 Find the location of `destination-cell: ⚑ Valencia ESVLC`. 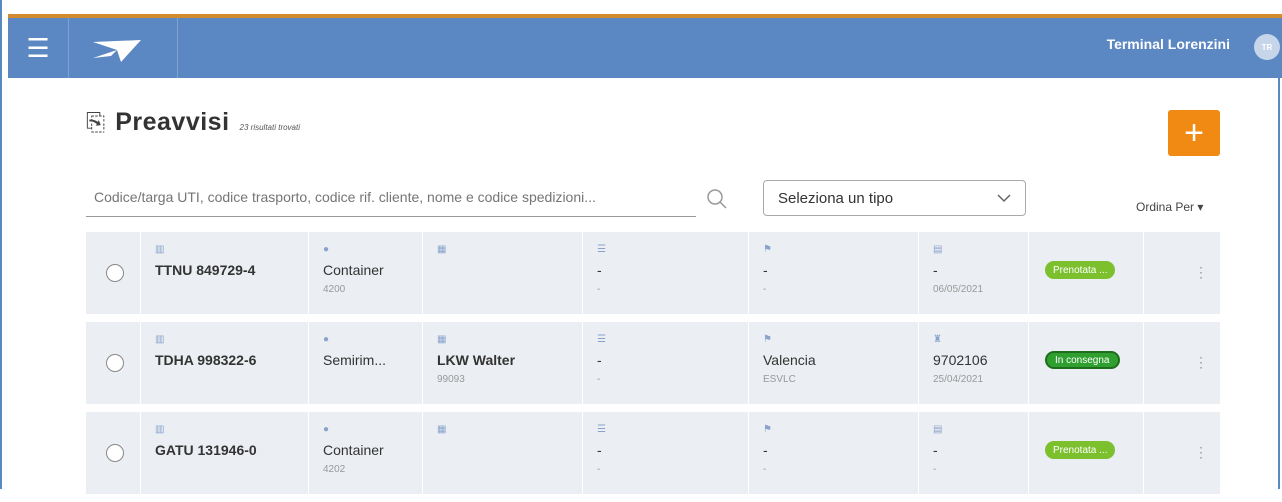

destination-cell: ⚑ Valencia ESVLC is located at coordinates (834, 363).